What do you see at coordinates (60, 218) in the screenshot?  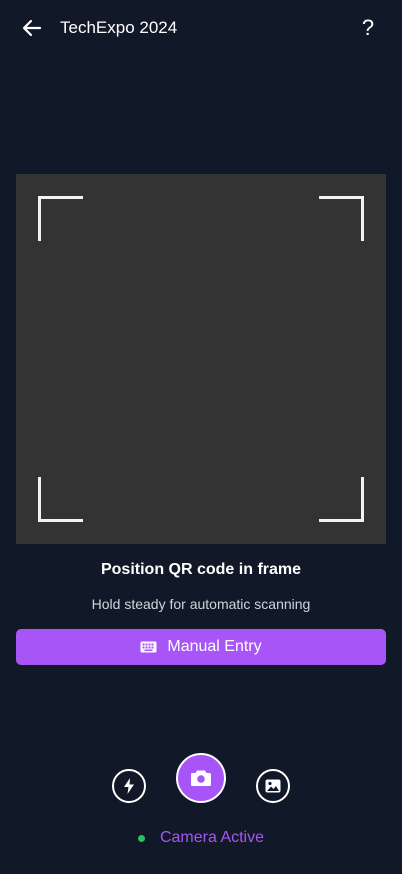 I see `frame-corner-top-left` at bounding box center [60, 218].